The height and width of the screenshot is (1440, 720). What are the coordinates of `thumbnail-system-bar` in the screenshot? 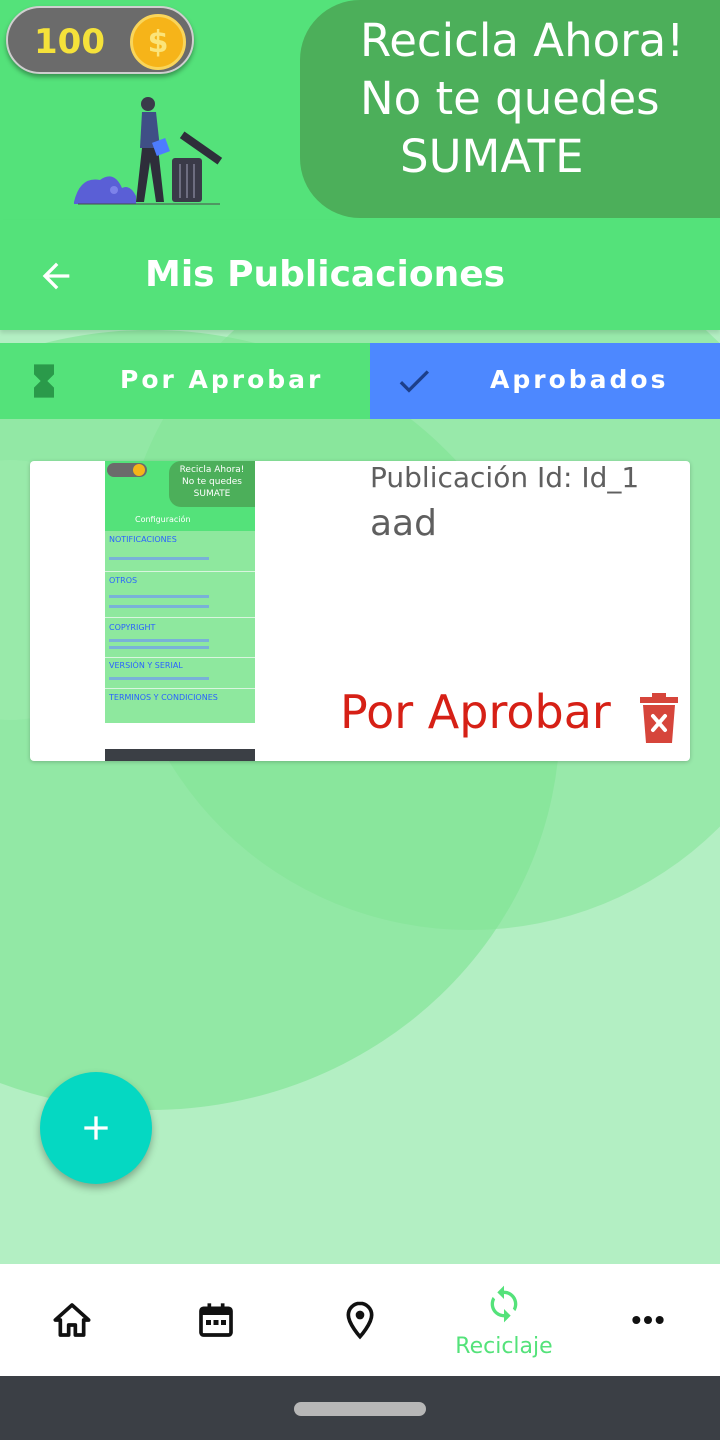 It's located at (180, 755).